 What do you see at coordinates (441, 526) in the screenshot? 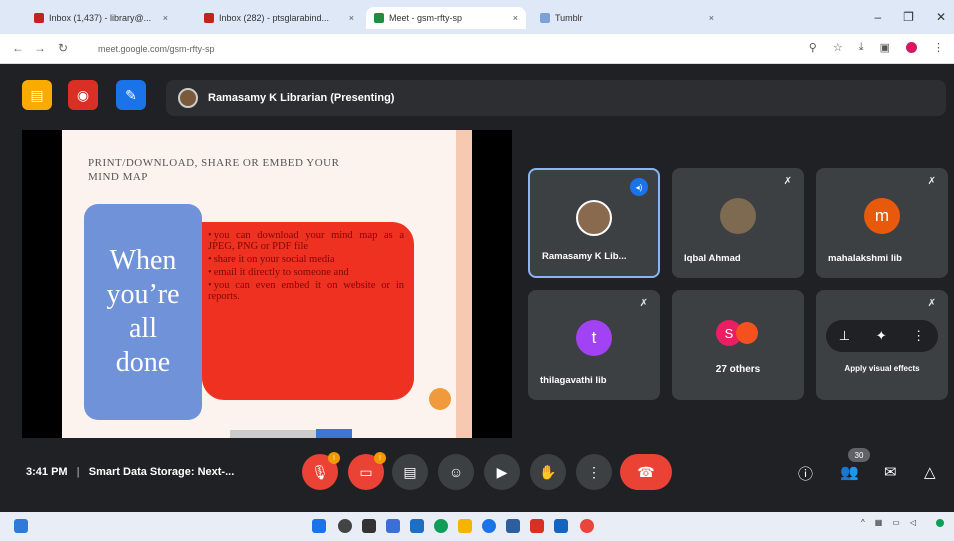
I see `edge-icon` at bounding box center [441, 526].